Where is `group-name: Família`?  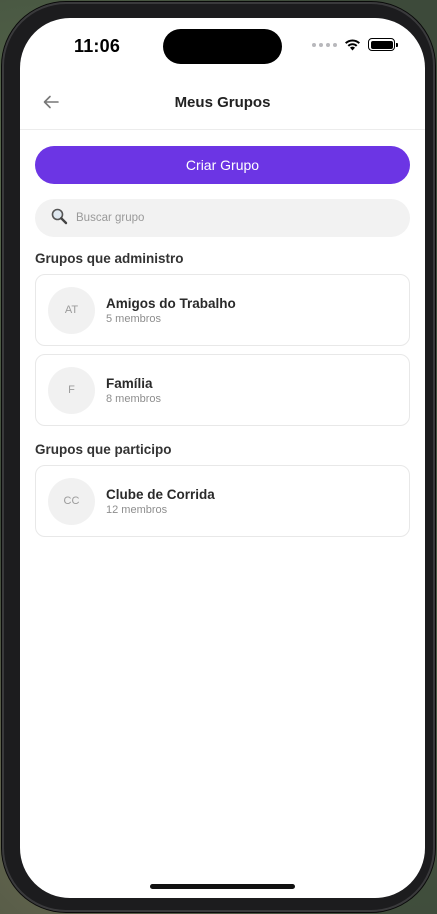 group-name: Família is located at coordinates (129, 383).